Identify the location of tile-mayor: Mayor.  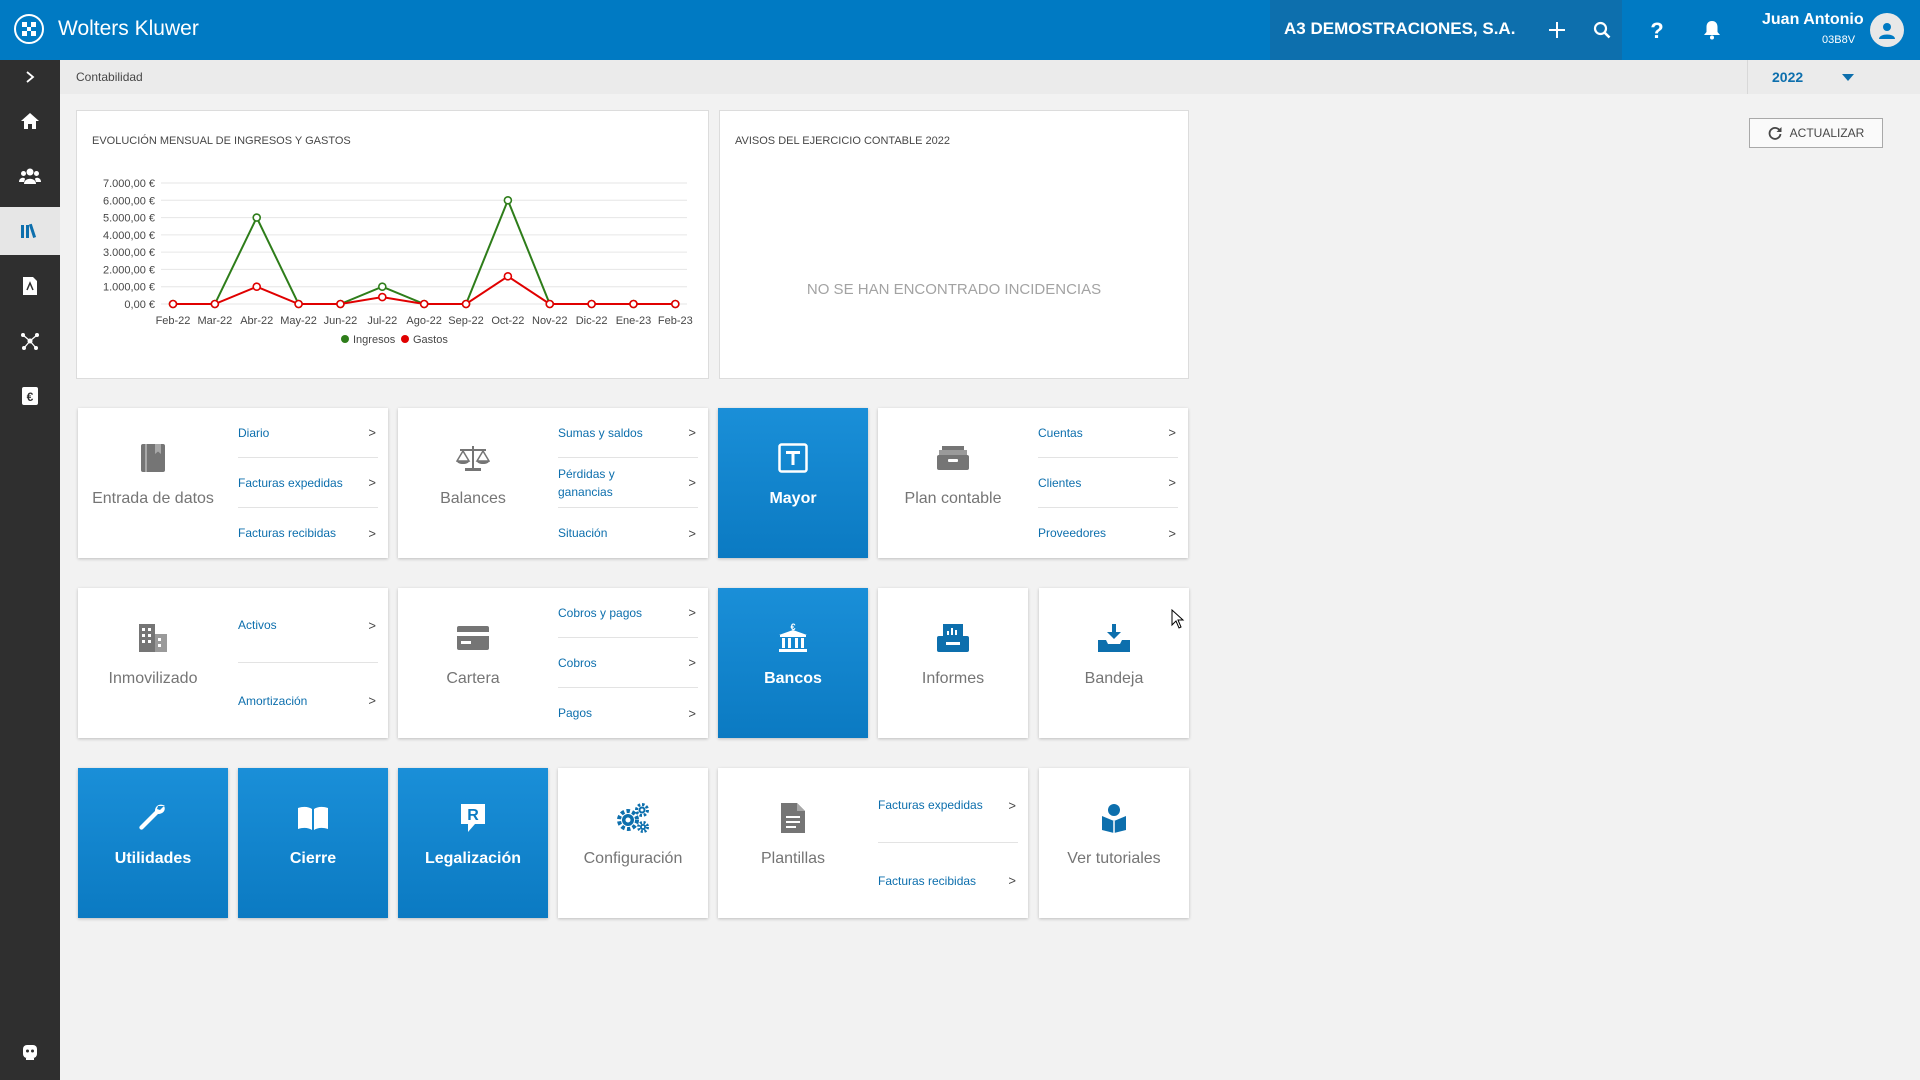
(793, 483).